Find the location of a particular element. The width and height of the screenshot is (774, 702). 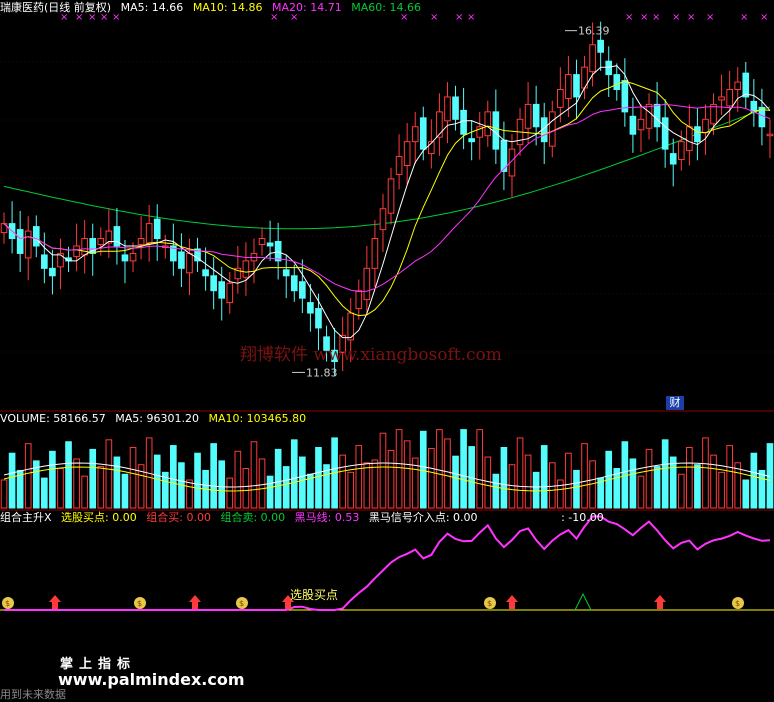

volume-ma5: MA5: 96301.20 is located at coordinates (157, 418).